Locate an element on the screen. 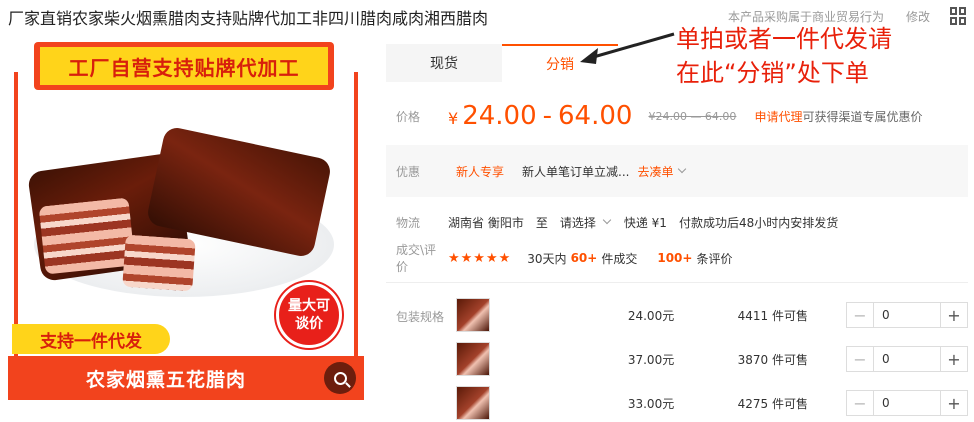 This screenshot has width=974, height=422. sku-price: 37.00元 is located at coordinates (651, 359).